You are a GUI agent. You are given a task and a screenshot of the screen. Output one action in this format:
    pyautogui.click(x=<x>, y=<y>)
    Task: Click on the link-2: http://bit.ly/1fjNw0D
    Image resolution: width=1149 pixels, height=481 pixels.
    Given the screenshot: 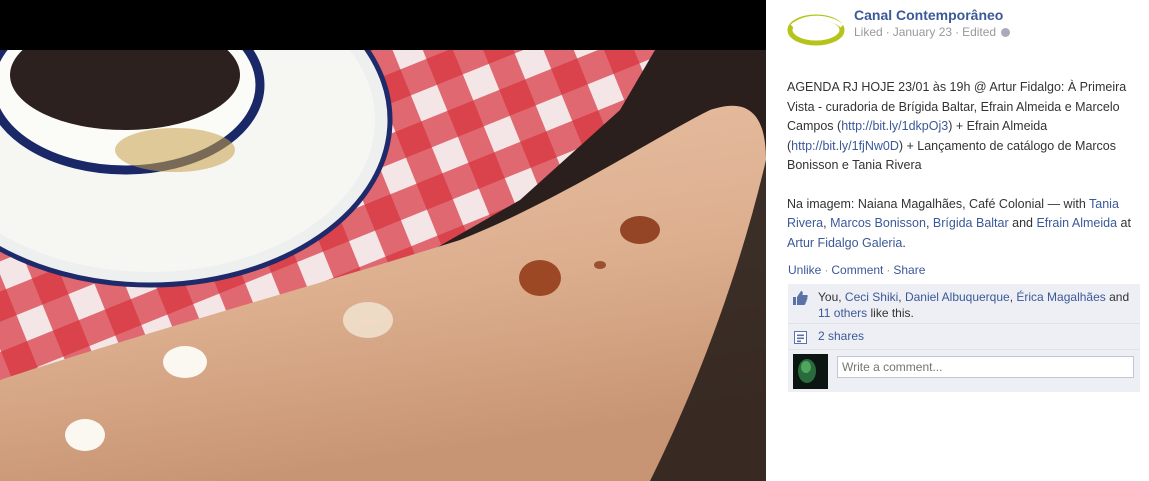 What is the action you would take?
    pyautogui.click(x=845, y=146)
    